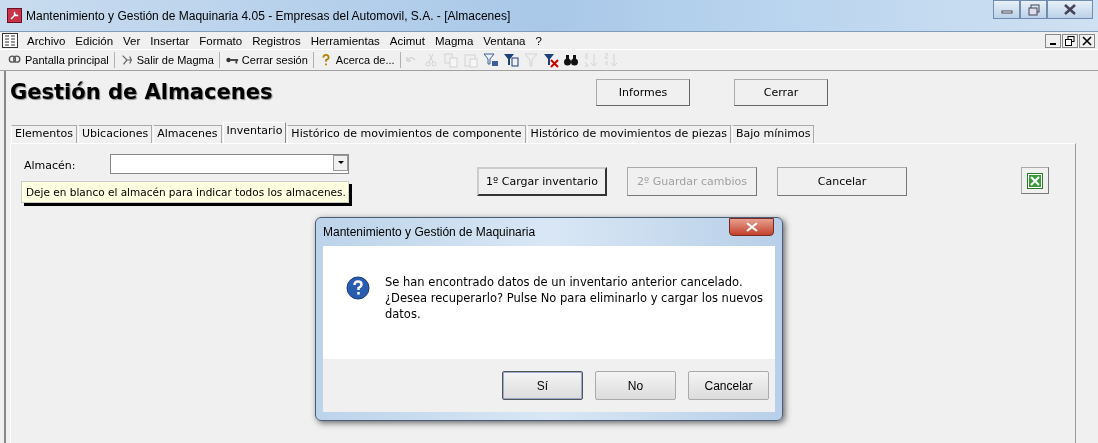 The height and width of the screenshot is (443, 1098). I want to click on dialog-title: Mantenimiento y Gestión de Maquinaria, so click(430, 232).